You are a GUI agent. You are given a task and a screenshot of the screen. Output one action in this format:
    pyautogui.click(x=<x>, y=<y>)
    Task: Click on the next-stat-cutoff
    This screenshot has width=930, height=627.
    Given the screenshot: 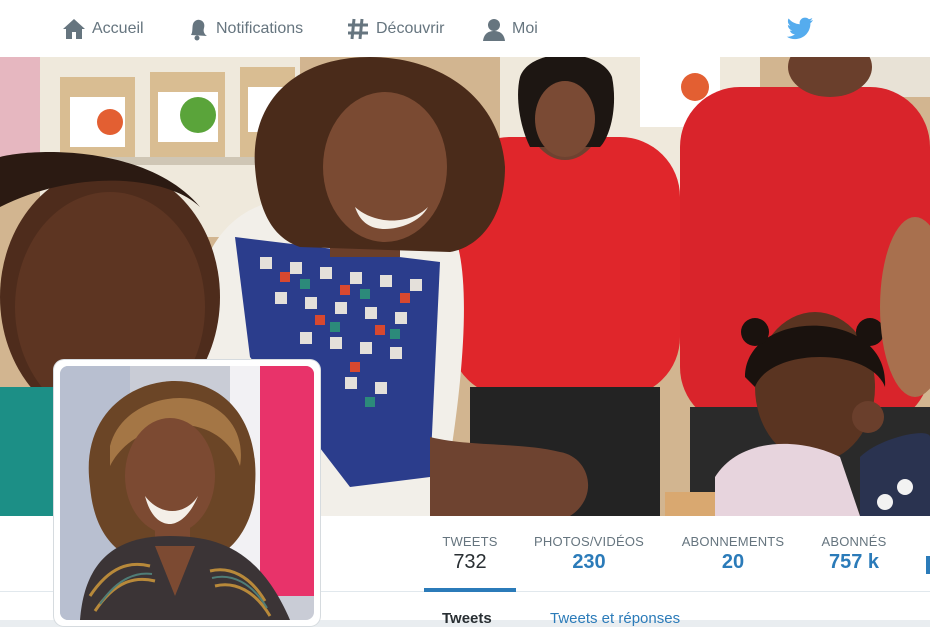 What is the action you would take?
    pyautogui.click(x=928, y=565)
    